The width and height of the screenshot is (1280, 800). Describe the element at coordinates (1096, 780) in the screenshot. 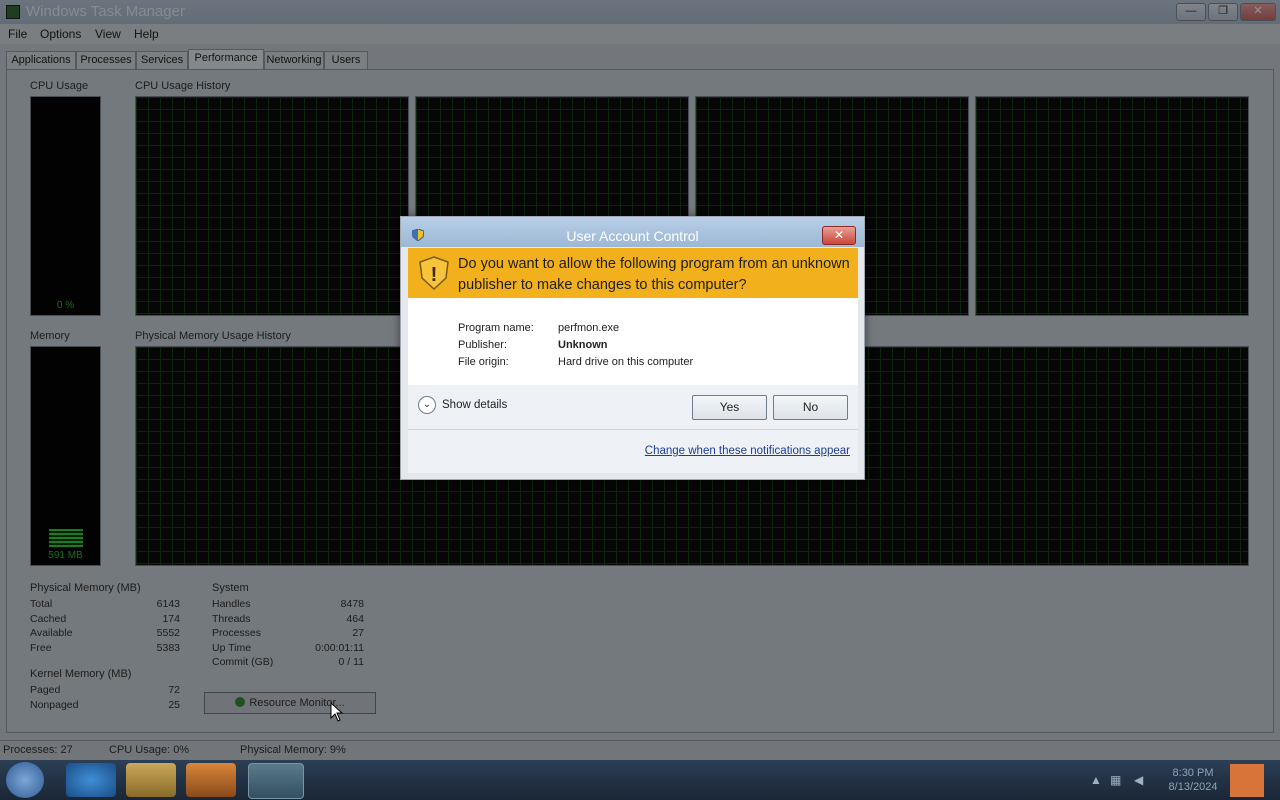

I see `tray-chevron-icon: ▲` at that location.